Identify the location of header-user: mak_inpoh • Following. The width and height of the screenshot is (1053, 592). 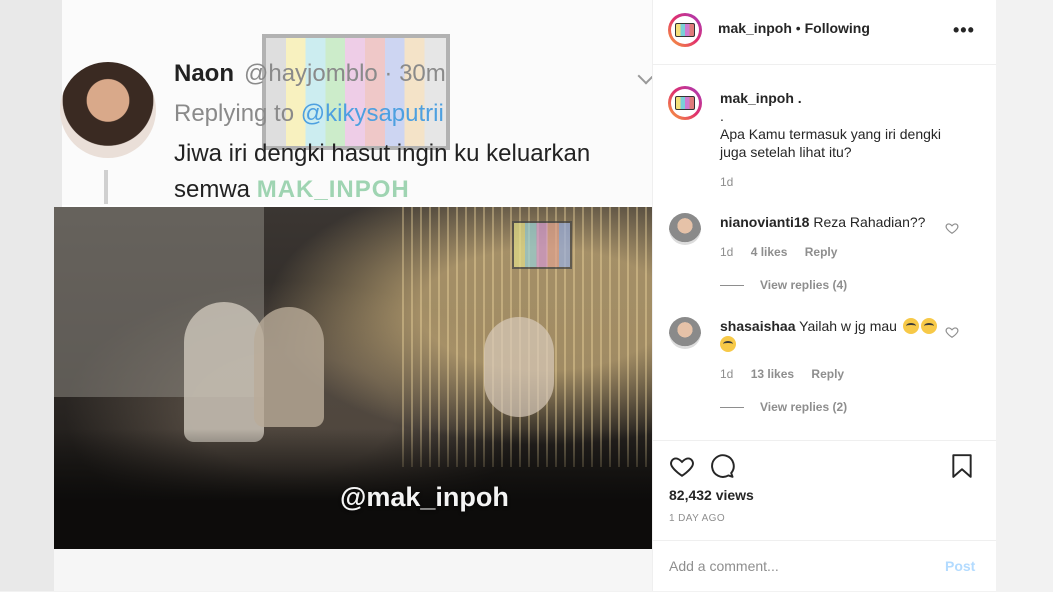
(794, 28).